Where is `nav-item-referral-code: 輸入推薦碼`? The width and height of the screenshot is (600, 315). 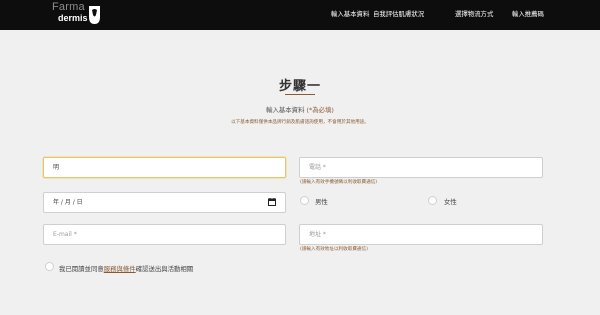
nav-item-referral-code: 輸入推薦碼 is located at coordinates (528, 14).